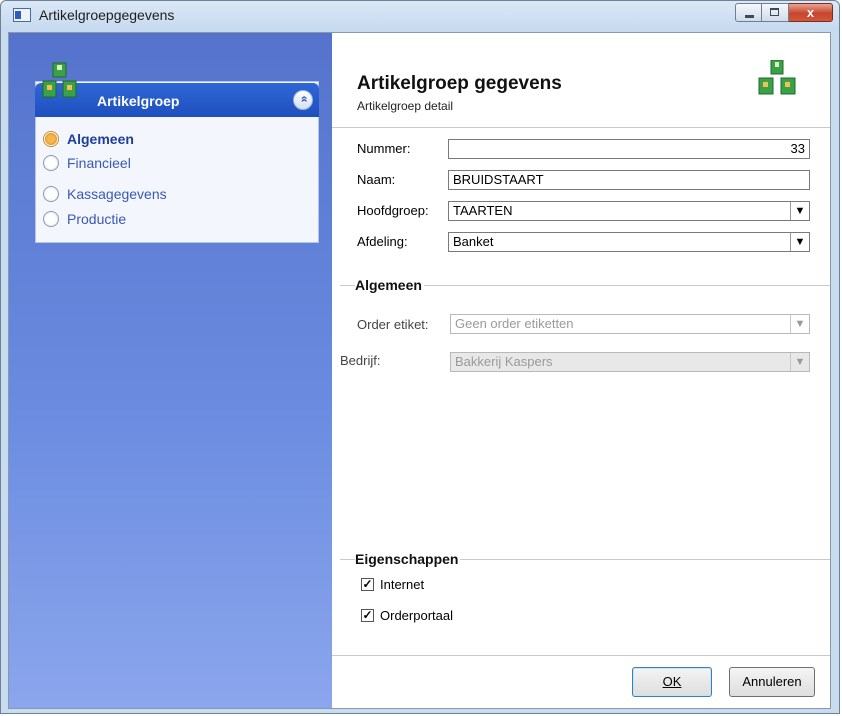 Image resolution: width=842 pixels, height=716 pixels. I want to click on orderportaal-checkbox: ✓, so click(367, 615).